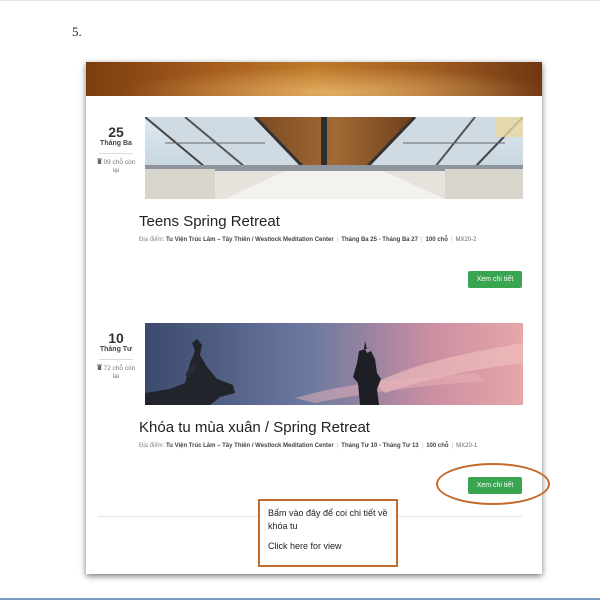  What do you see at coordinates (300, 0) in the screenshot?
I see `top-divider` at bounding box center [300, 0].